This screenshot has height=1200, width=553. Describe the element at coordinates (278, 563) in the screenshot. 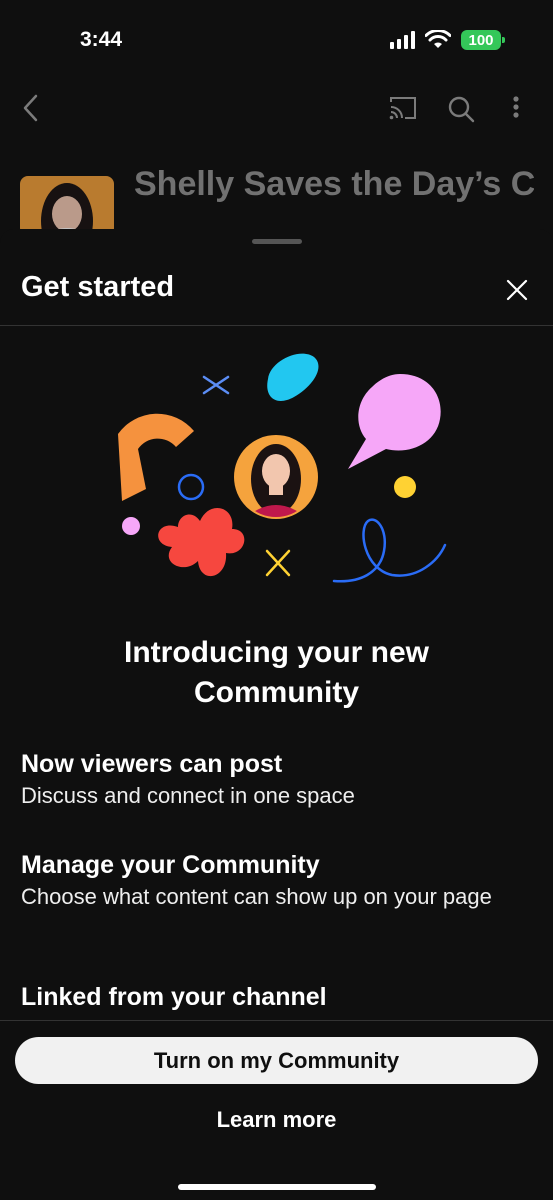

I see `yellow-x-shape` at that location.